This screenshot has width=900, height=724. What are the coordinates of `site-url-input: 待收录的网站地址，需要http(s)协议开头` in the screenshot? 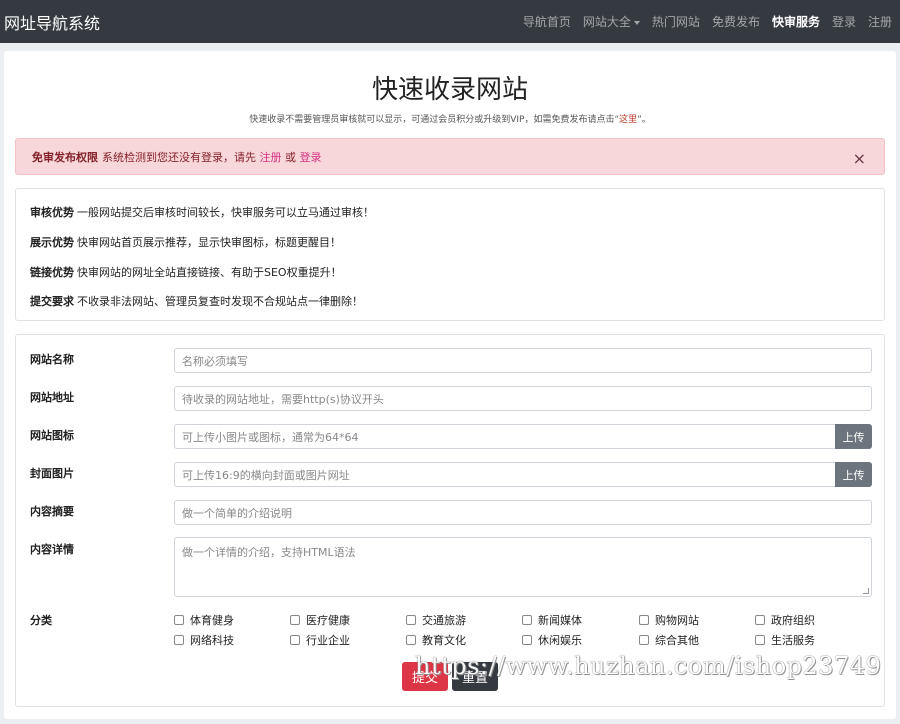 It's located at (523, 398).